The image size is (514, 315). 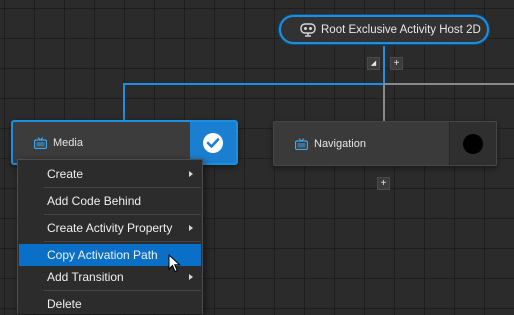 I want to click on collapse-icon: ◢, so click(x=373, y=63).